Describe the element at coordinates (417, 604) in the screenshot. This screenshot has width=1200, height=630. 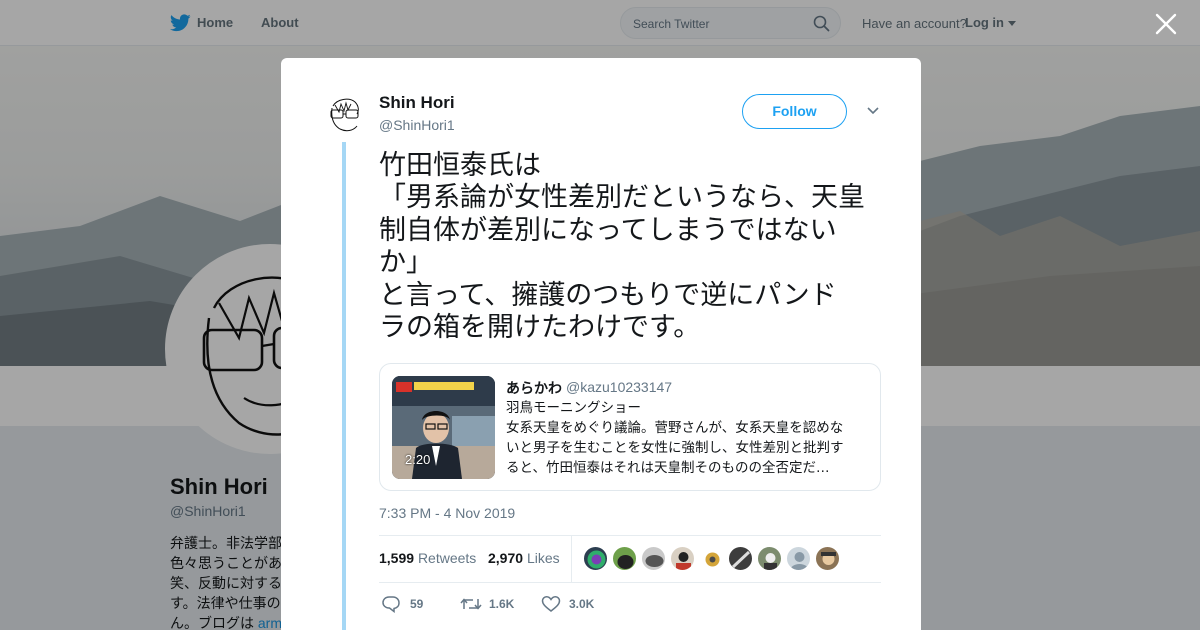
I see `reply-count: 59` at that location.